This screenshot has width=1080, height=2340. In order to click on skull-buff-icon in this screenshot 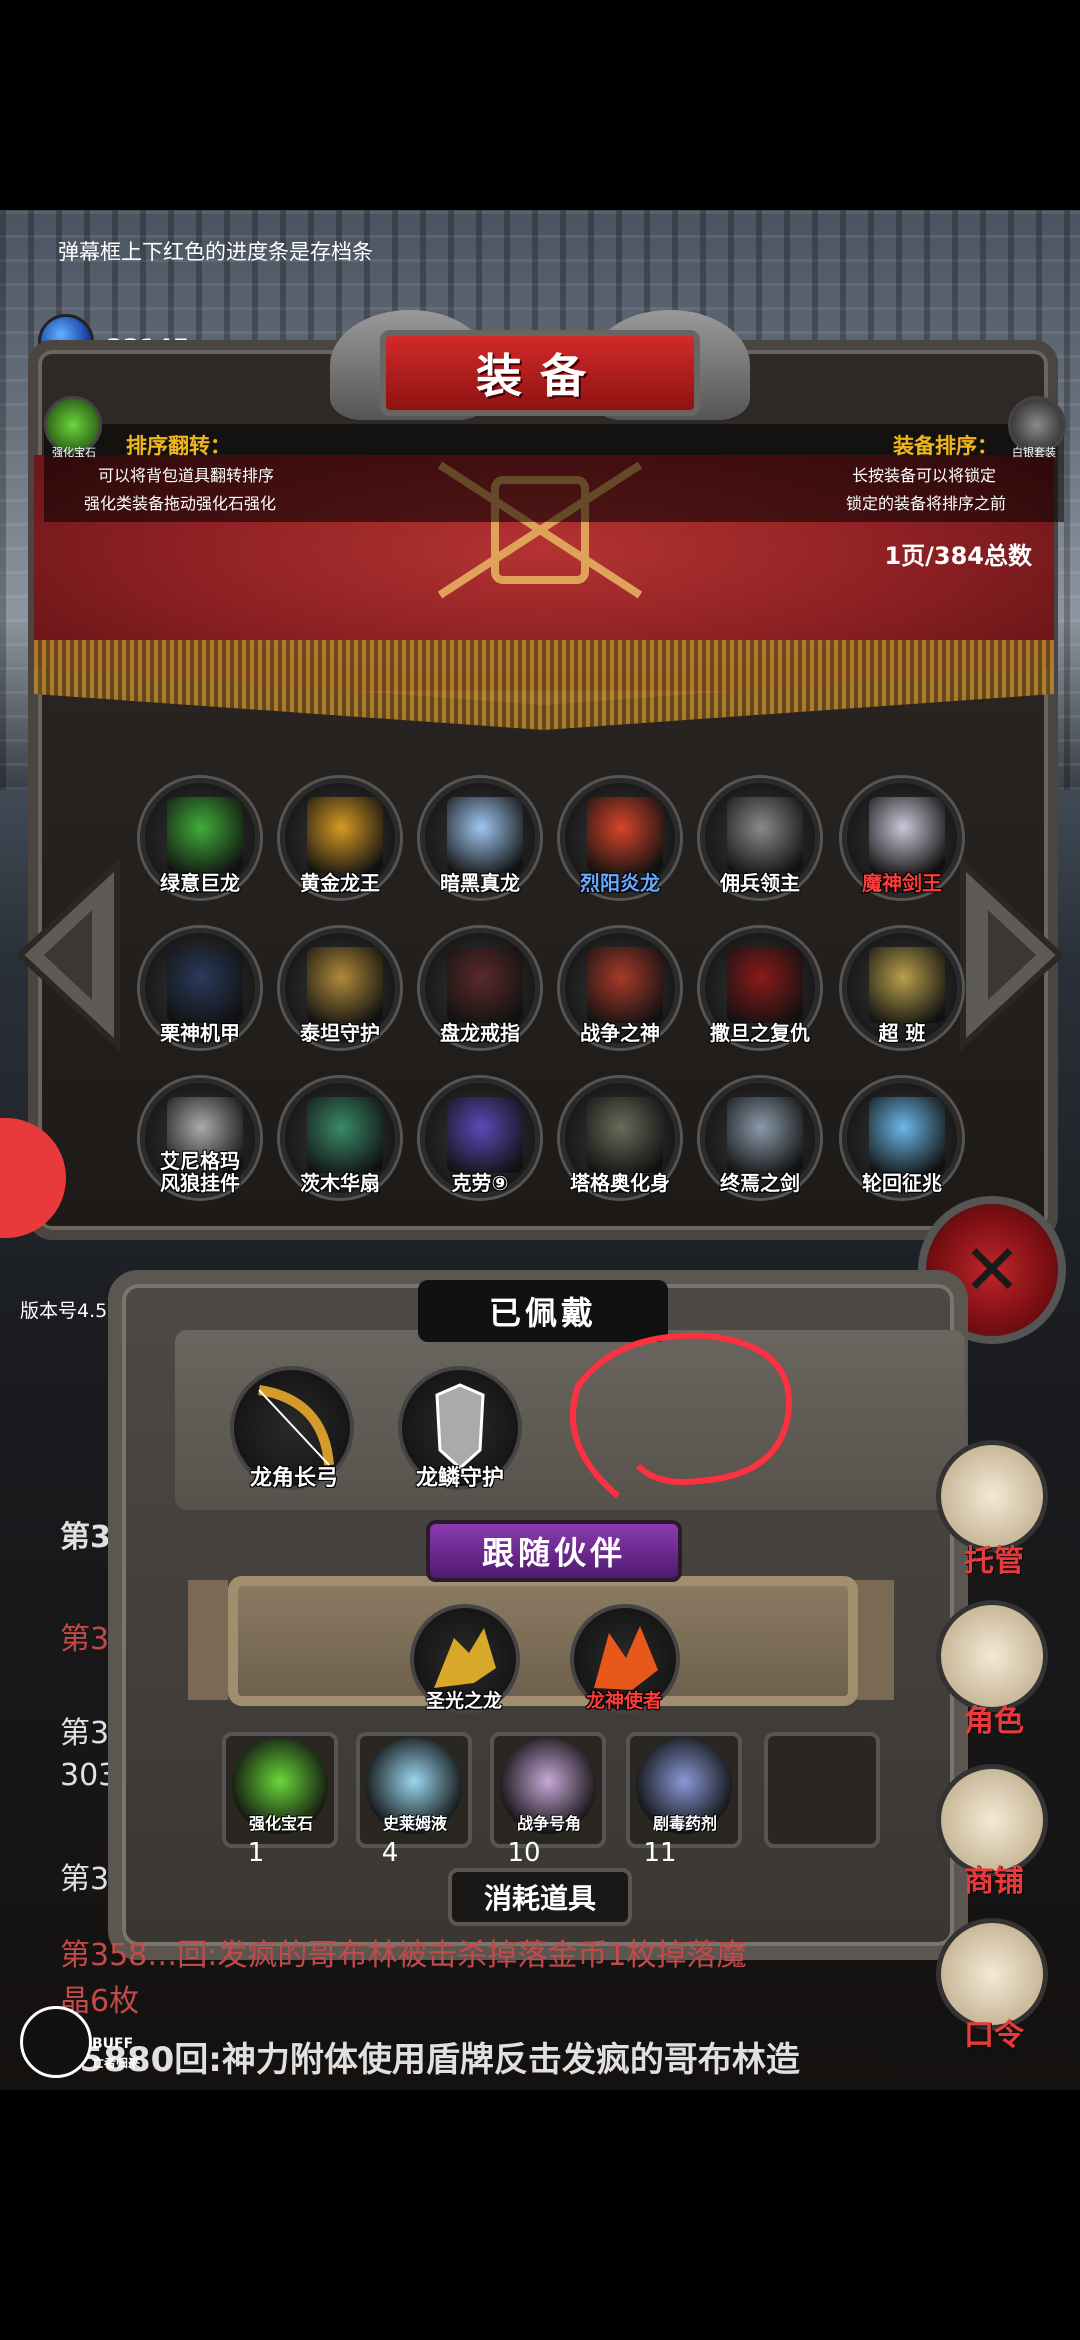, I will do `click(56, 2042)`.